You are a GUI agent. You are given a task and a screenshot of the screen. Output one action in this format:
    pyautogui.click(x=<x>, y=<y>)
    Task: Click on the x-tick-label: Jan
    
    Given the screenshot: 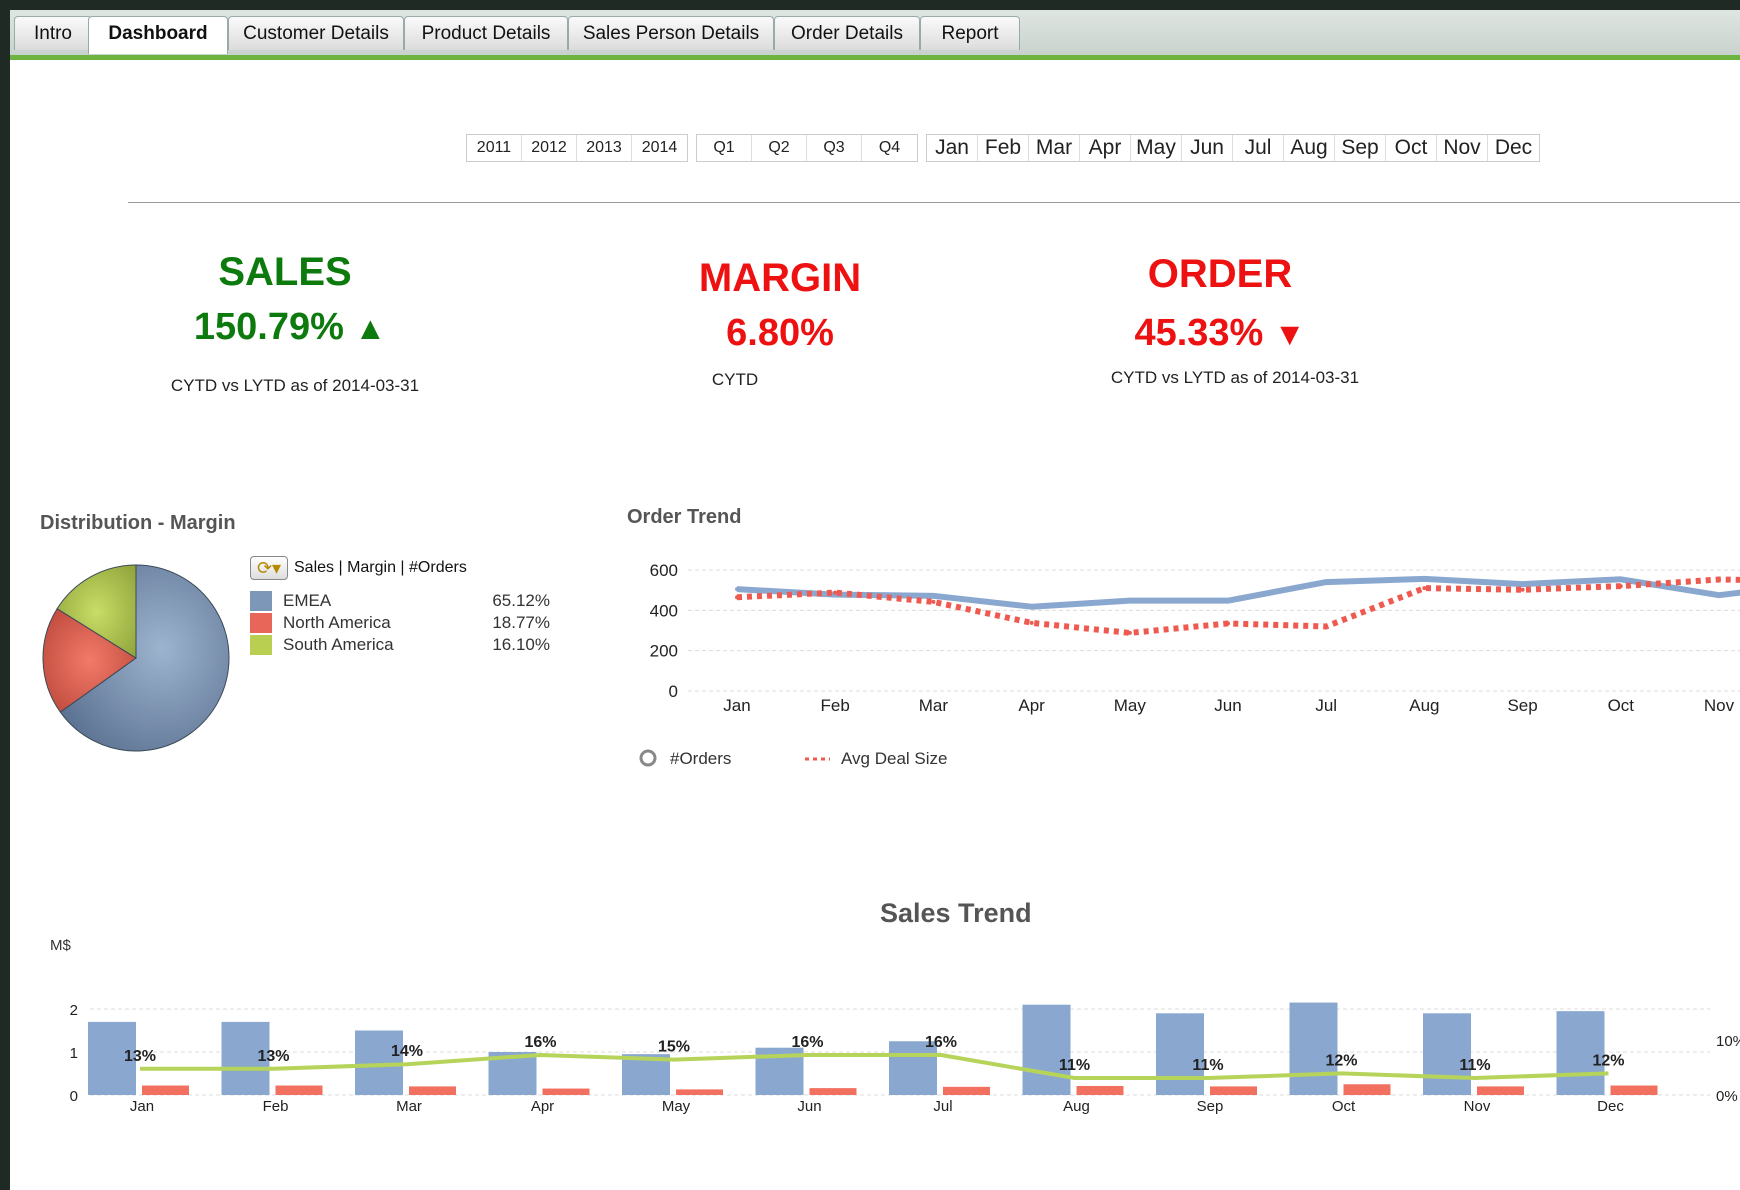 What is the action you would take?
    pyautogui.click(x=736, y=705)
    